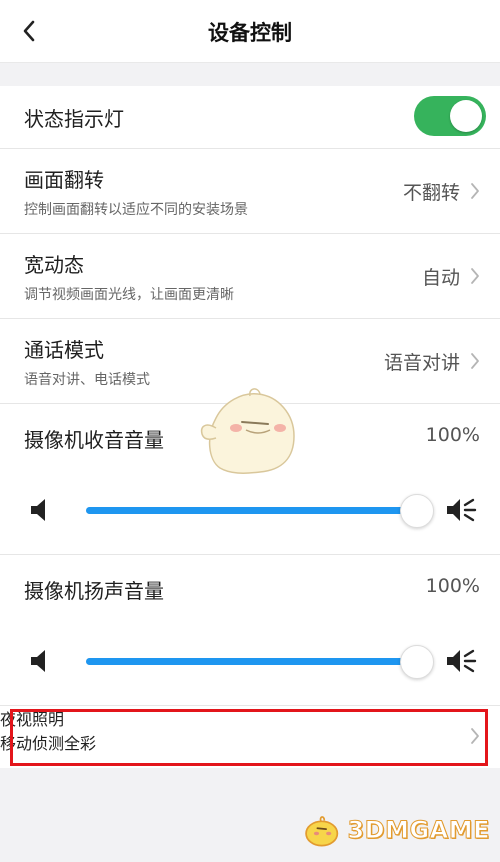  I want to click on mic-volume-slider, so click(260, 511).